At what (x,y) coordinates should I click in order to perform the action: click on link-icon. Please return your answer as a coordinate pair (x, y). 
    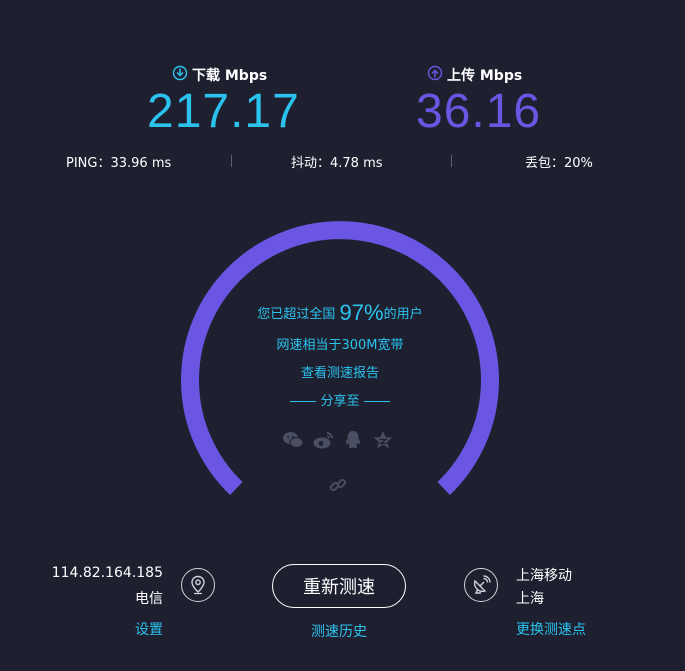
    Looking at the image, I should click on (338, 485).